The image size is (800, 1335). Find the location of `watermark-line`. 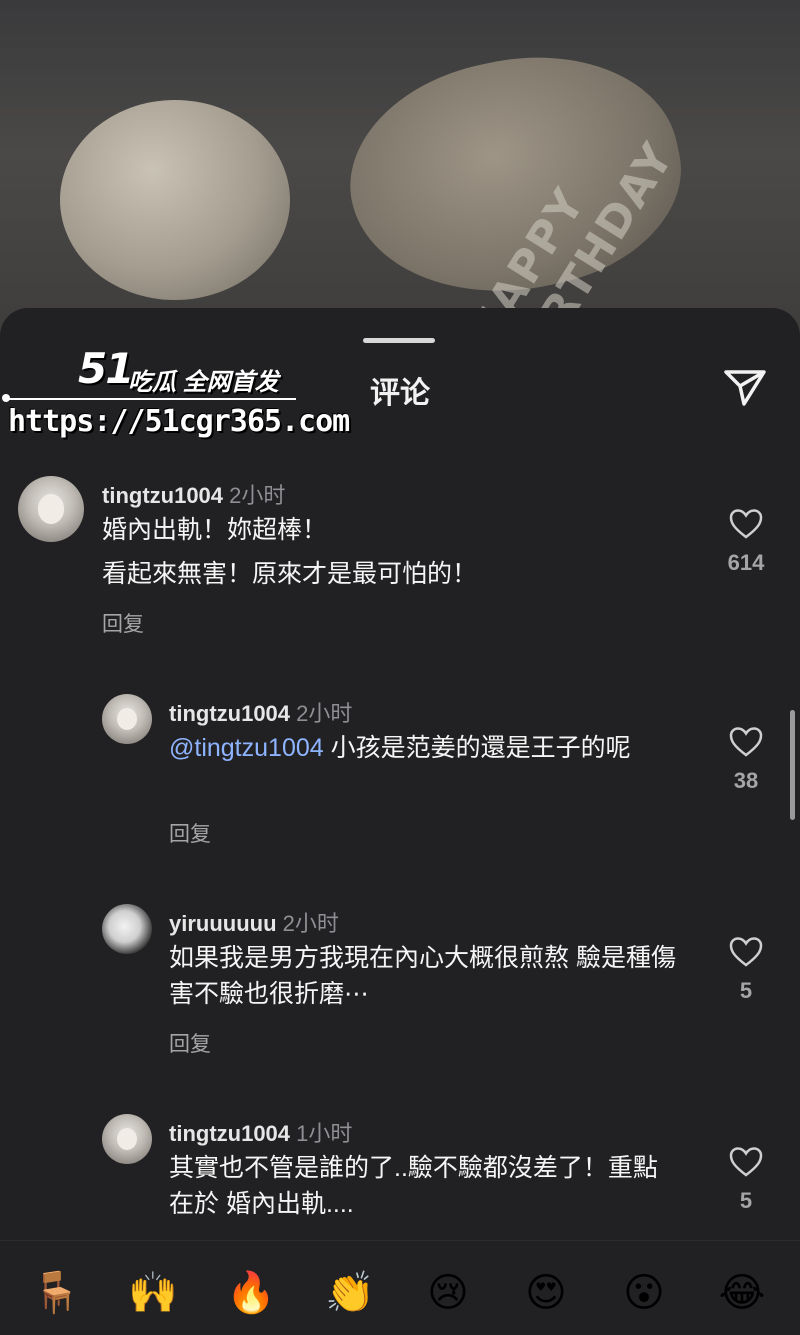

watermark-line is located at coordinates (150, 399).